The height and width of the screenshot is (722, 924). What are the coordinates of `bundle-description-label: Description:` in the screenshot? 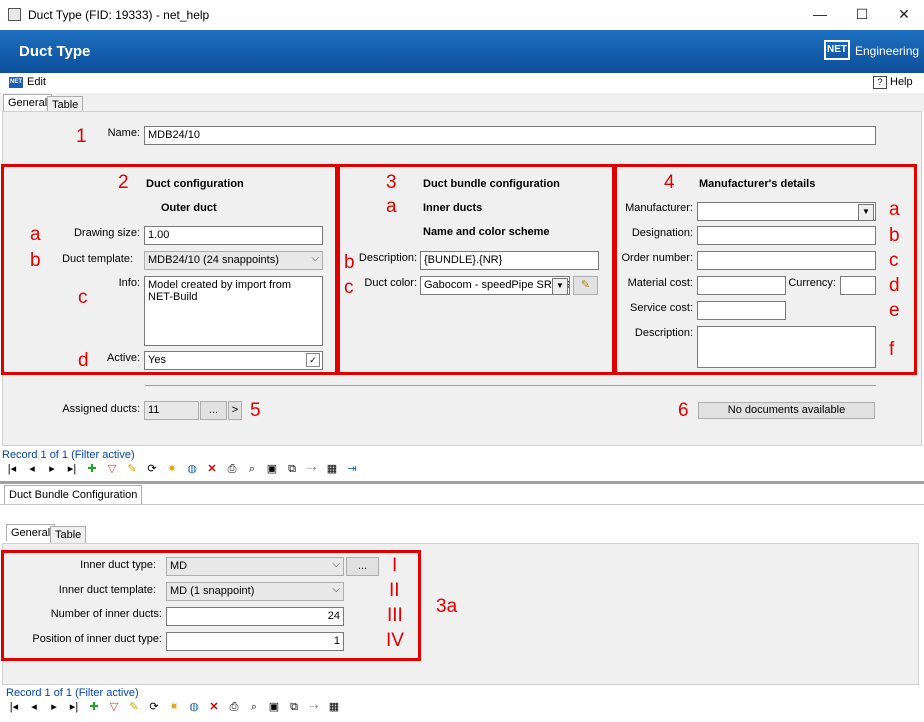 It's located at (387, 258).